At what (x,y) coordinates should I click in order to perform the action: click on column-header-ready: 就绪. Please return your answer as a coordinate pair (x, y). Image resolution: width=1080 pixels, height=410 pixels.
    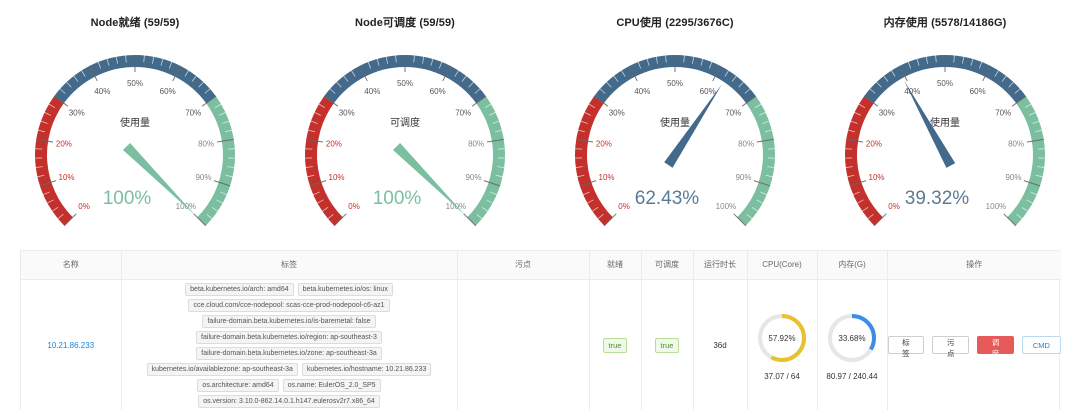
    Looking at the image, I should click on (615, 265).